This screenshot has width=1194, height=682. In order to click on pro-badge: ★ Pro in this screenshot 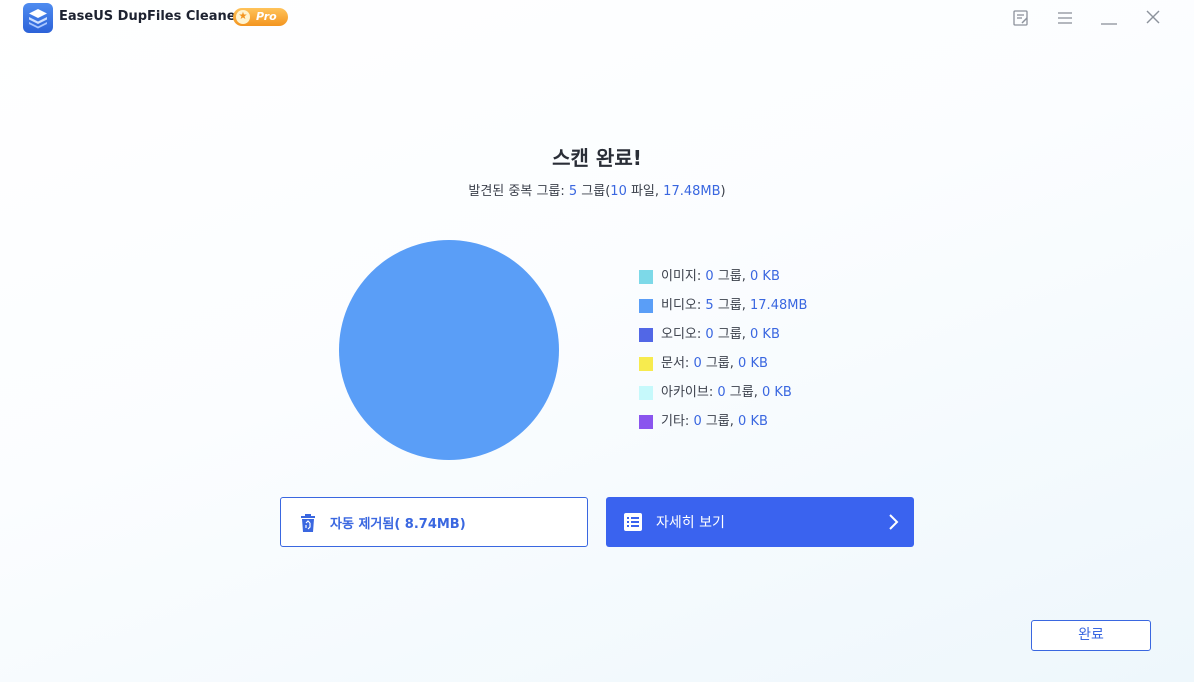, I will do `click(260, 17)`.